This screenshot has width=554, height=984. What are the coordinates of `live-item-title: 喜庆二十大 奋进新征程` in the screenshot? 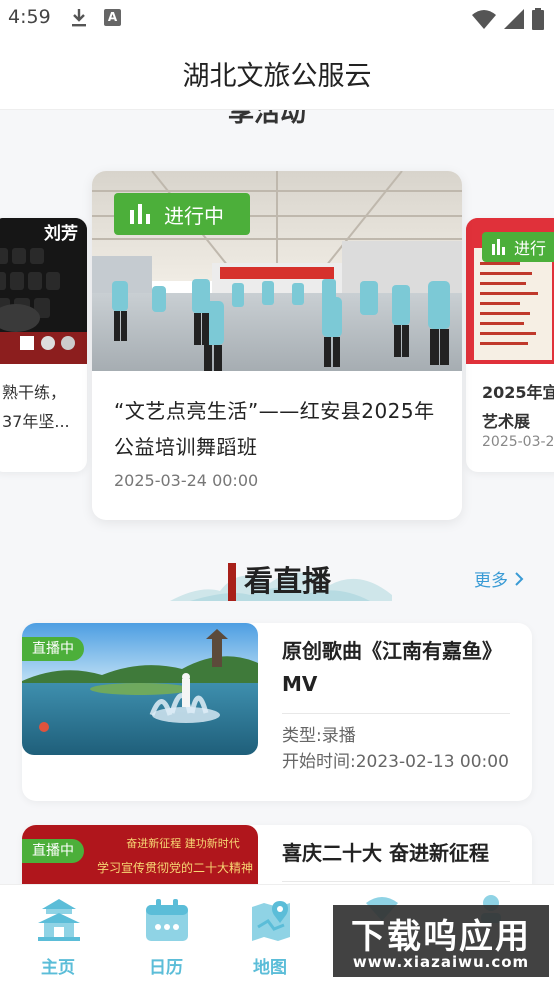 It's located at (385, 853).